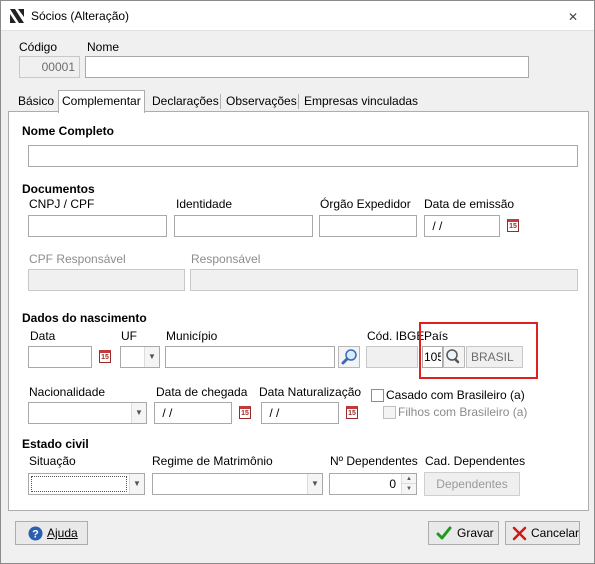 The width and height of the screenshot is (595, 564). Describe the element at coordinates (129, 336) in the screenshot. I see `uf-label: UF` at that location.